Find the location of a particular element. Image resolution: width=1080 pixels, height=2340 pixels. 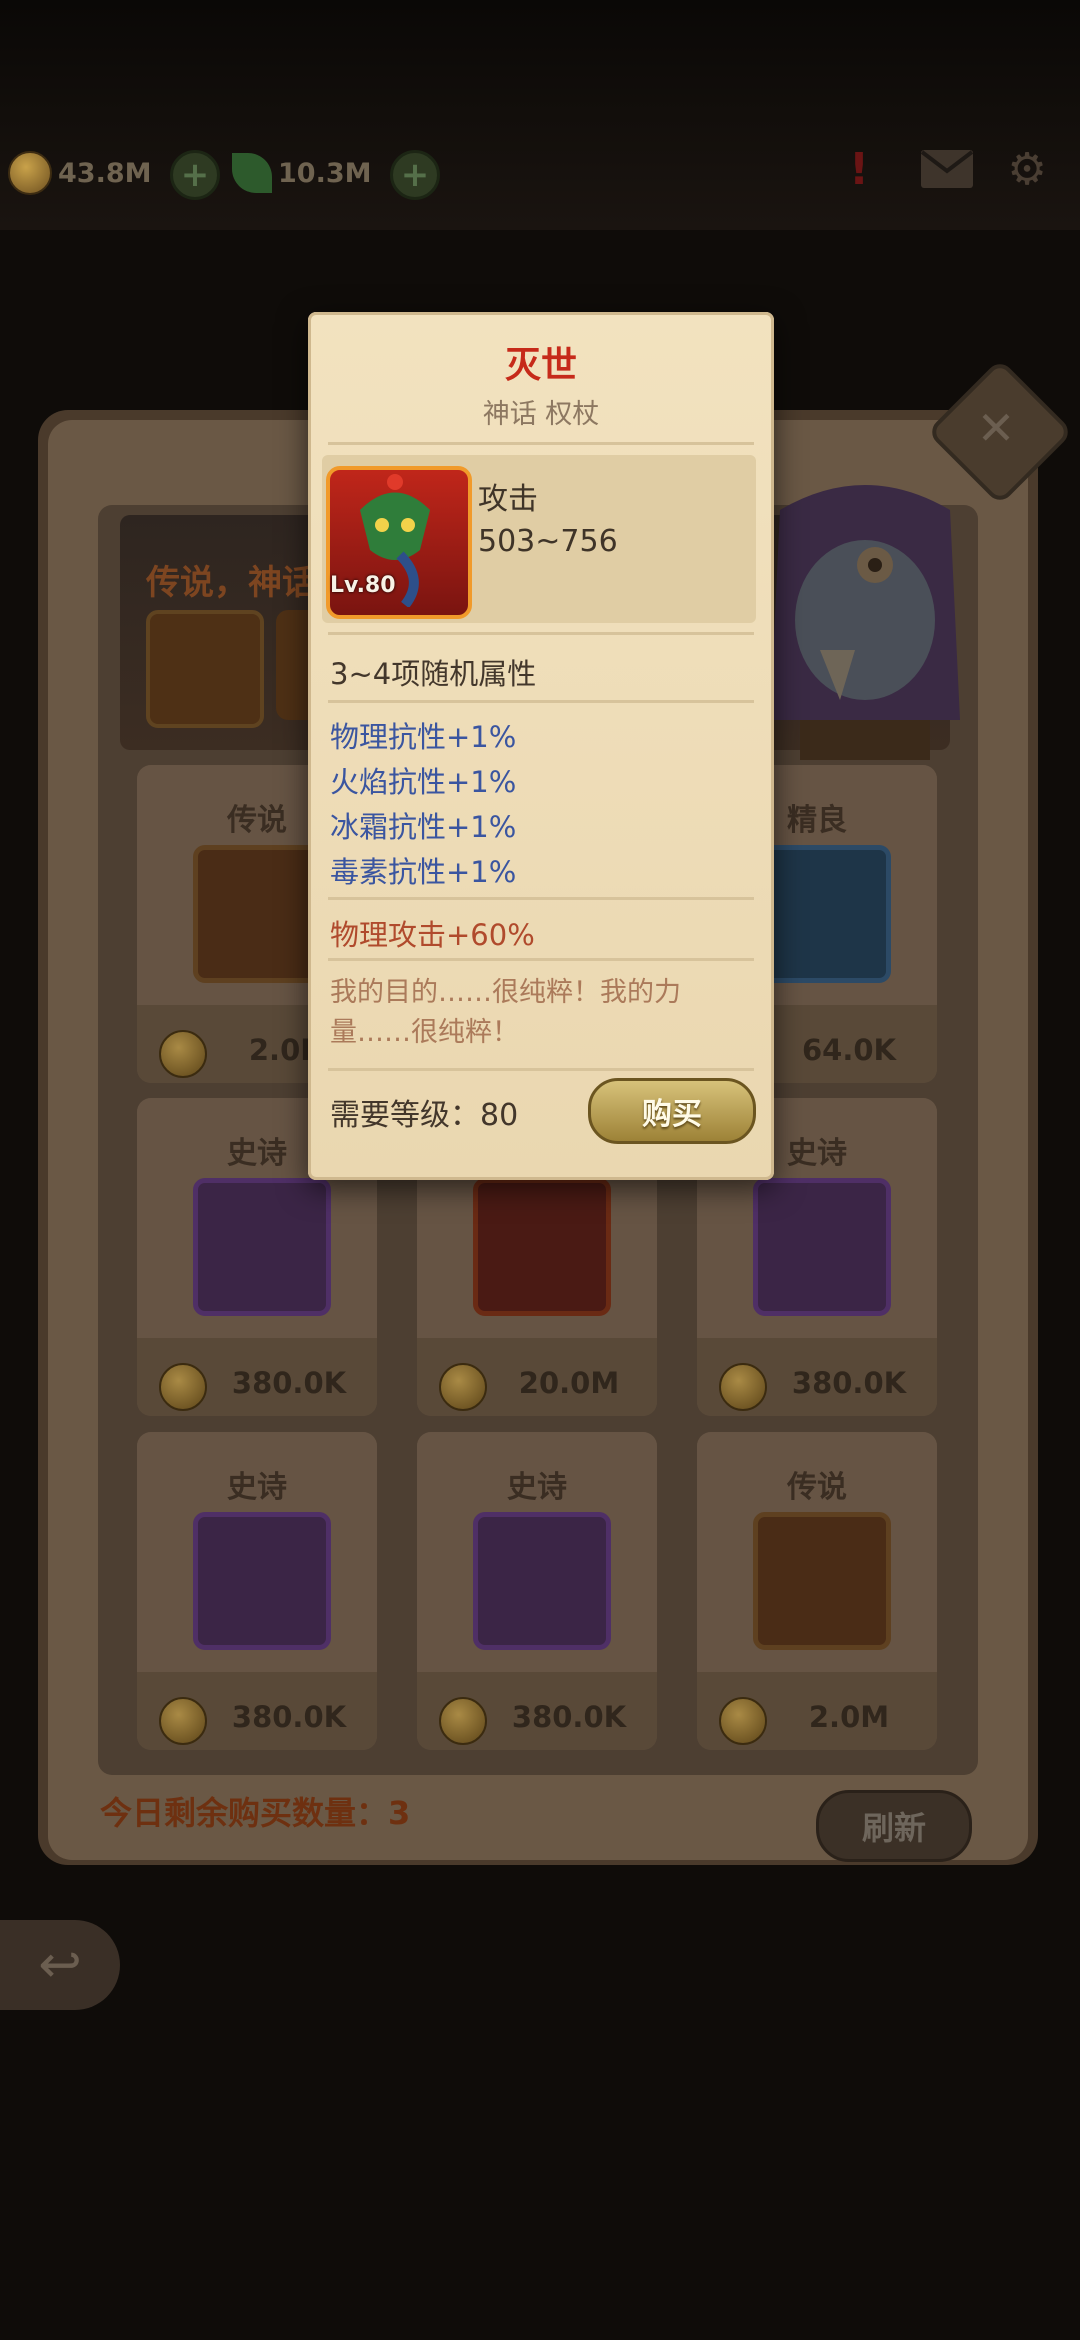

gold-resource: 43.8M is located at coordinates (80, 173).